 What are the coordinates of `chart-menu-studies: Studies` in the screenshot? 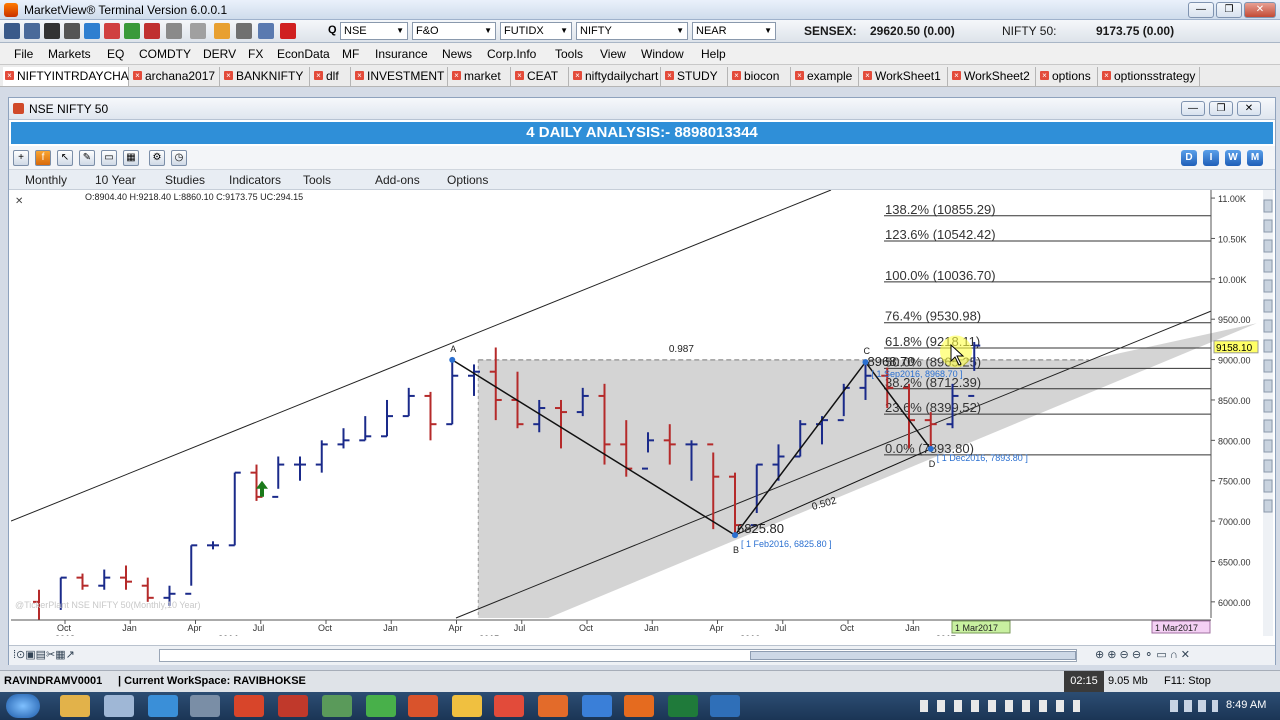 It's located at (185, 180).